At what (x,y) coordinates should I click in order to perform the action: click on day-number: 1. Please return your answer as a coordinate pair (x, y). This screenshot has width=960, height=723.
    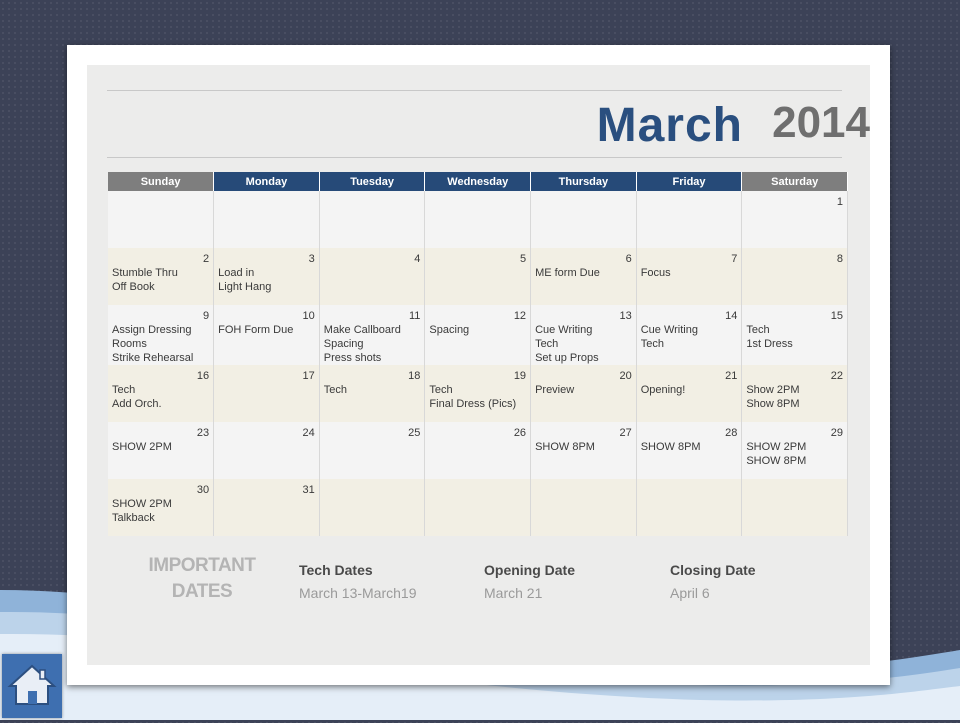
    Looking at the image, I should click on (839, 202).